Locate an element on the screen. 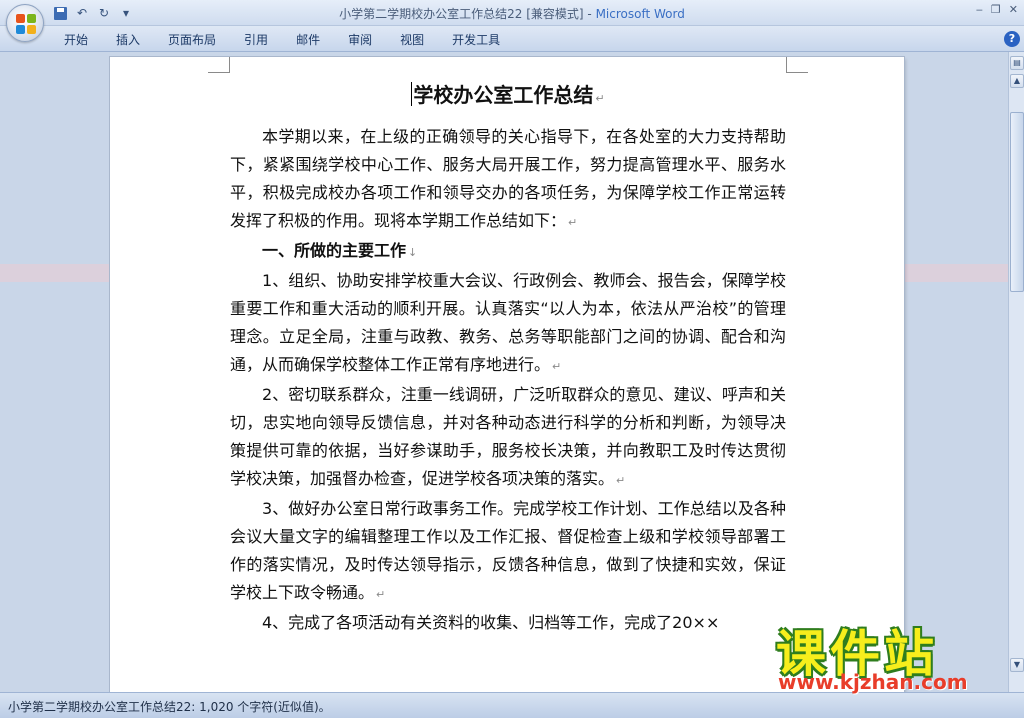 The width and height of the screenshot is (1024, 718). tab-review: 审阅 is located at coordinates (360, 40).